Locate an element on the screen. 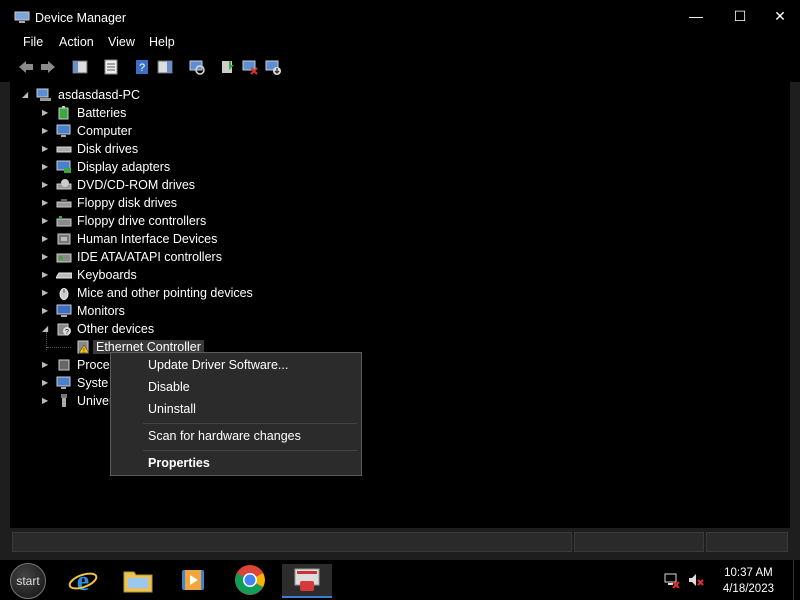 The image size is (800, 600). tree-item-monitors: ▶ Monitors is located at coordinates (192, 311).